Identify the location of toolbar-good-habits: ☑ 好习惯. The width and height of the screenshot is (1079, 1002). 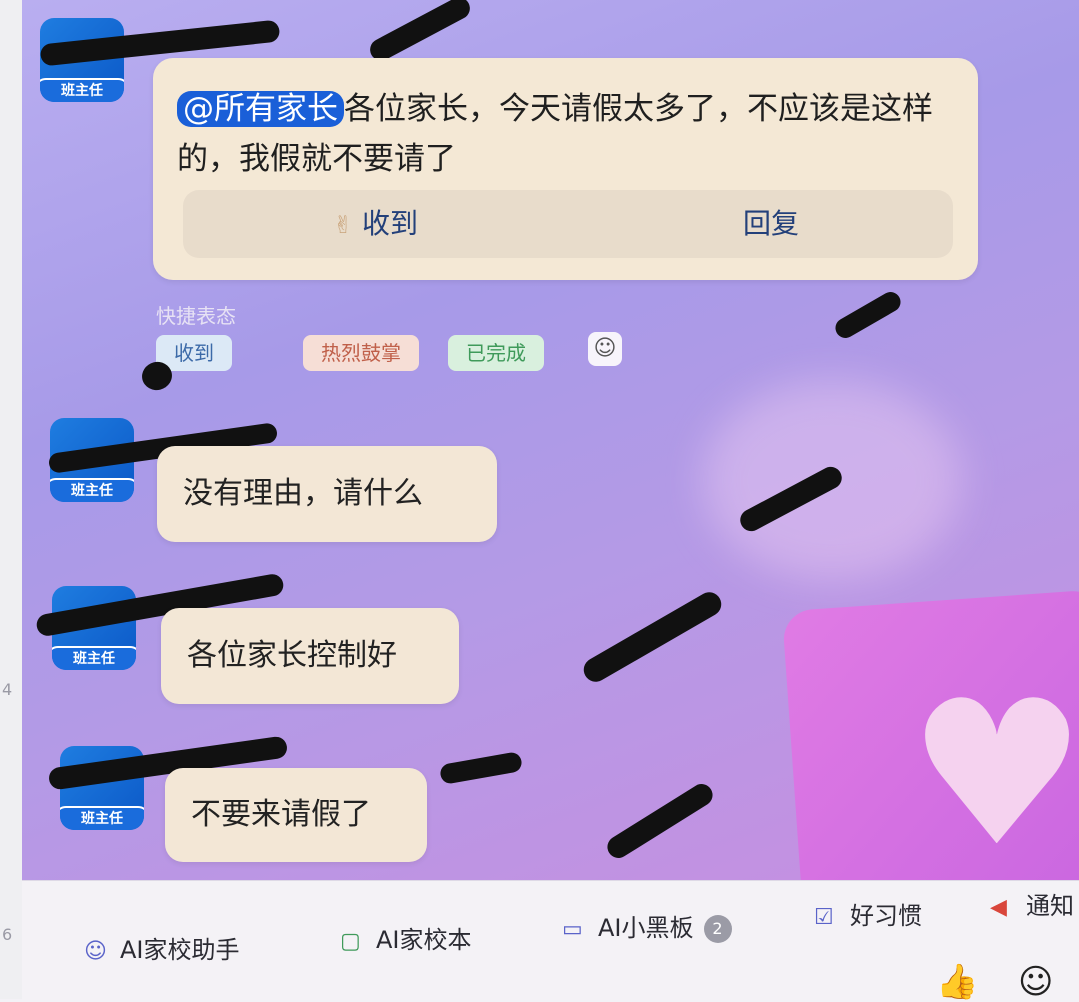
(868, 916).